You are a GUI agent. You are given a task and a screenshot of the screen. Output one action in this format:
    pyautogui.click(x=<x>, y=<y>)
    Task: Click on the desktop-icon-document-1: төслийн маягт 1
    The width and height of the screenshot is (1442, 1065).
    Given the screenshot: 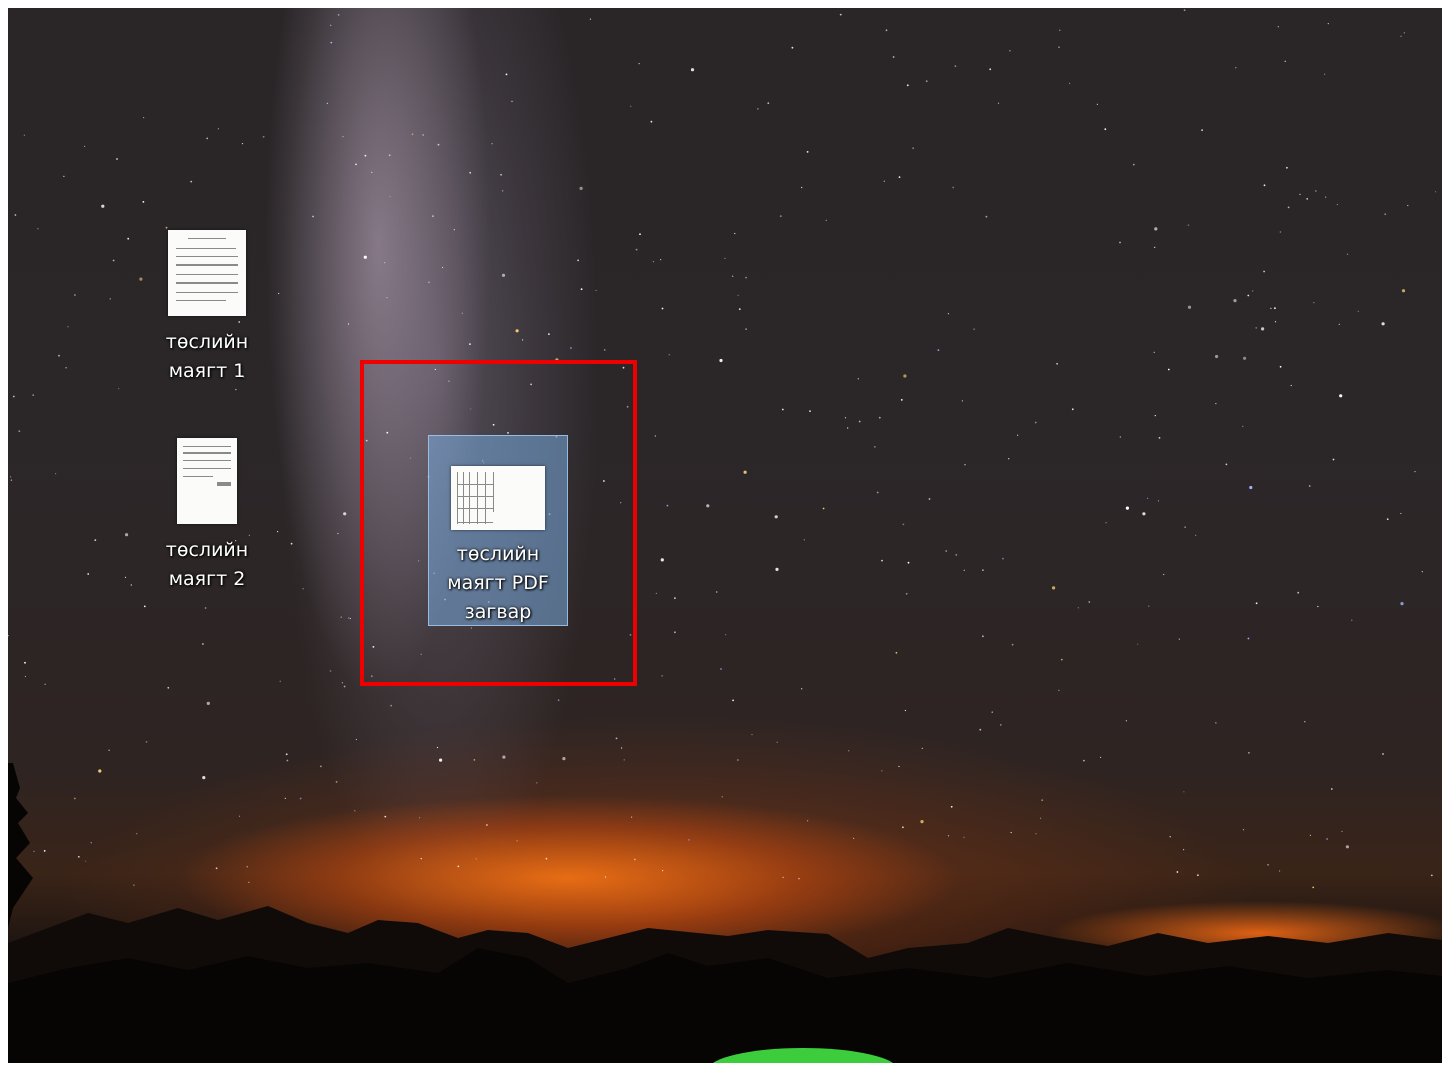 What is the action you would take?
    pyautogui.click(x=207, y=308)
    